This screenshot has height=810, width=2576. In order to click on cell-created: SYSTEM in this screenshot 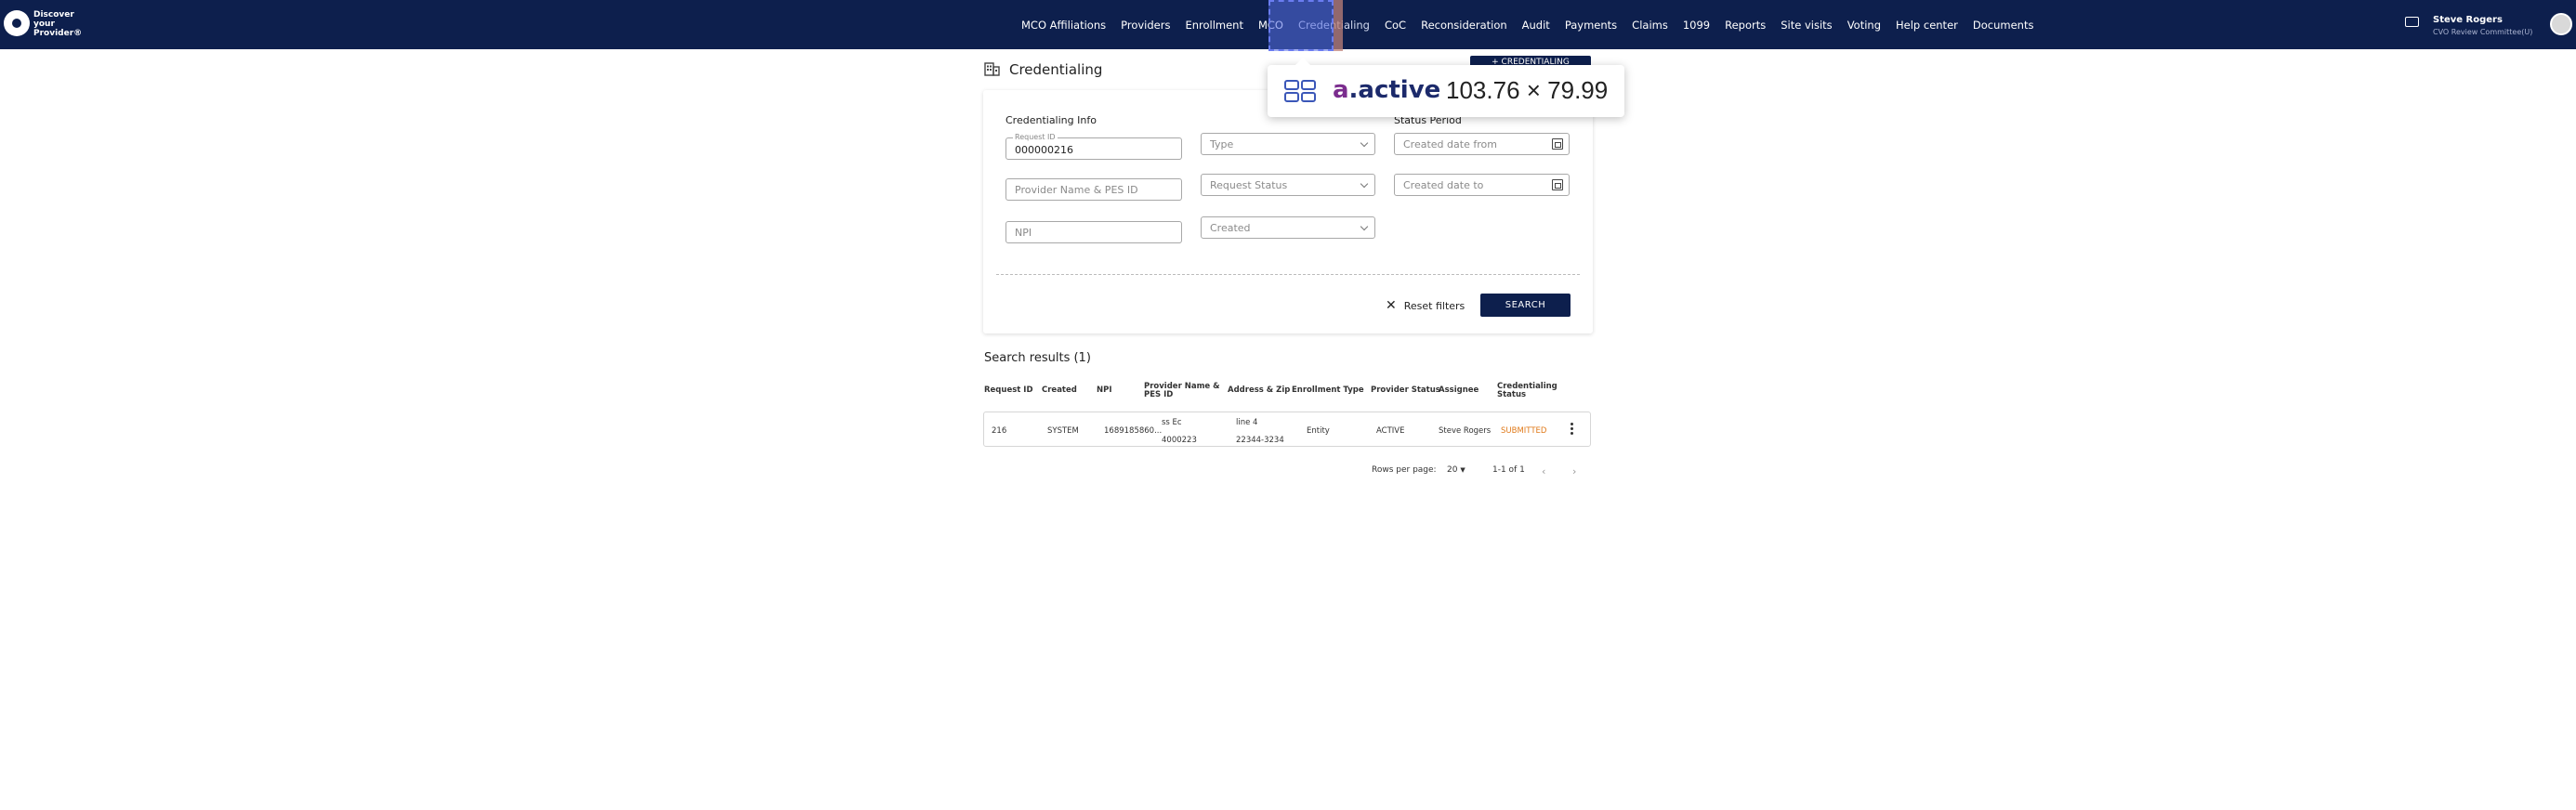, I will do `click(1063, 431)`.